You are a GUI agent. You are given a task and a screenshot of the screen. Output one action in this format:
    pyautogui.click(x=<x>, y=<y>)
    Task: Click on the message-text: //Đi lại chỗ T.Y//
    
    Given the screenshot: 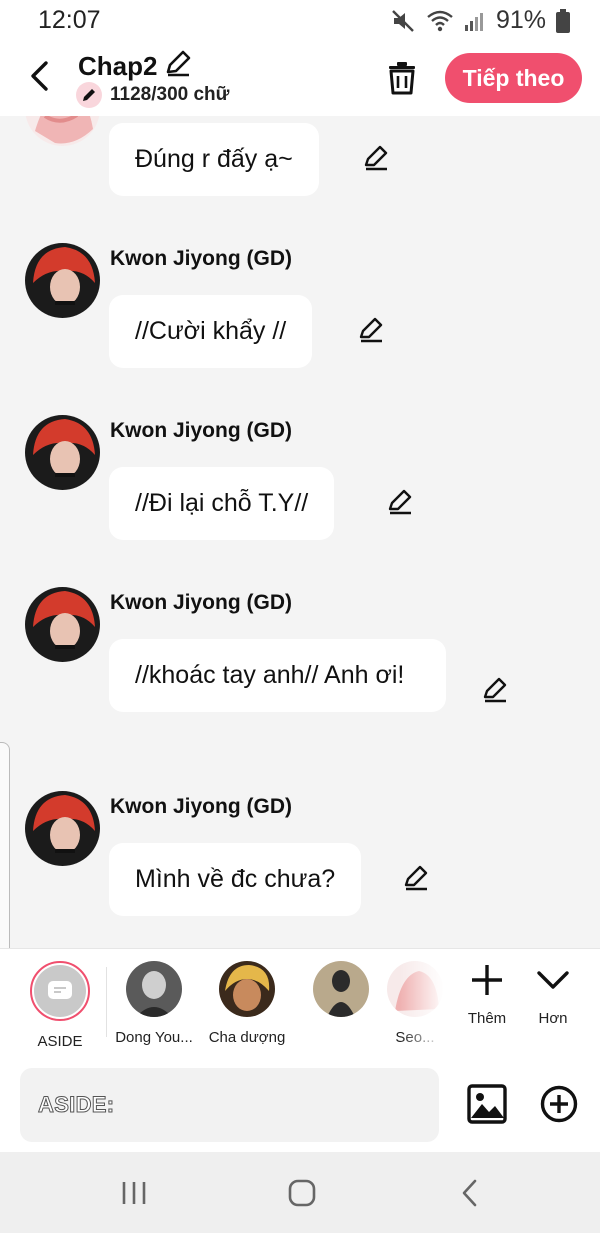 What is the action you would take?
    pyautogui.click(x=222, y=503)
    